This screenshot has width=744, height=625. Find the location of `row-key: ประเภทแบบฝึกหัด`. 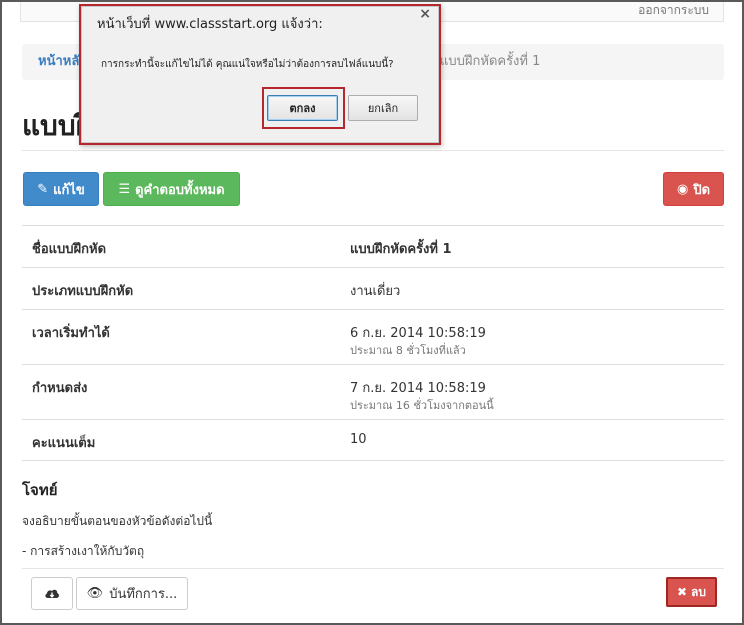

row-key: ประเภทแบบฝึกหัด is located at coordinates (83, 291).